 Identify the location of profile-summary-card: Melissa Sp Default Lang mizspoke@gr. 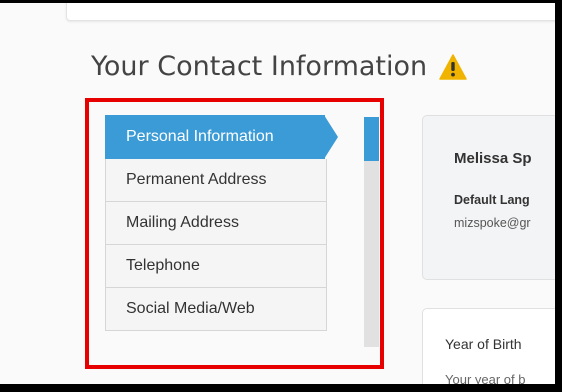
(488, 197).